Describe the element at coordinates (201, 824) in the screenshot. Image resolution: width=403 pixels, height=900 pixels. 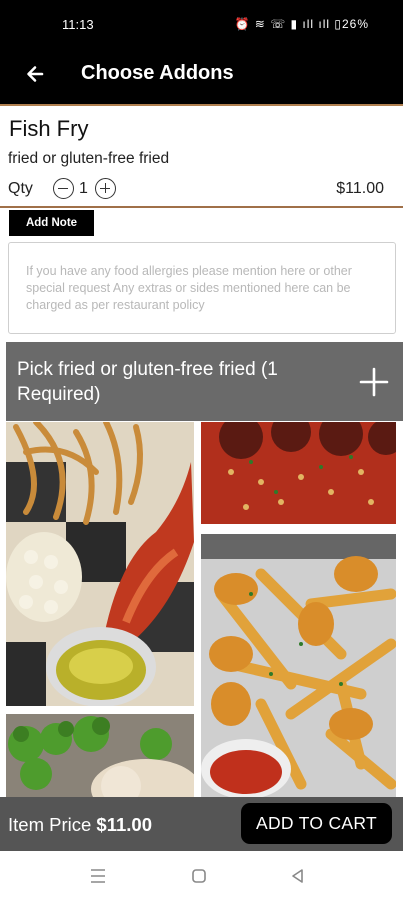
I see `bottom-bar: Item Price $11.00 ADD TO CART` at that location.